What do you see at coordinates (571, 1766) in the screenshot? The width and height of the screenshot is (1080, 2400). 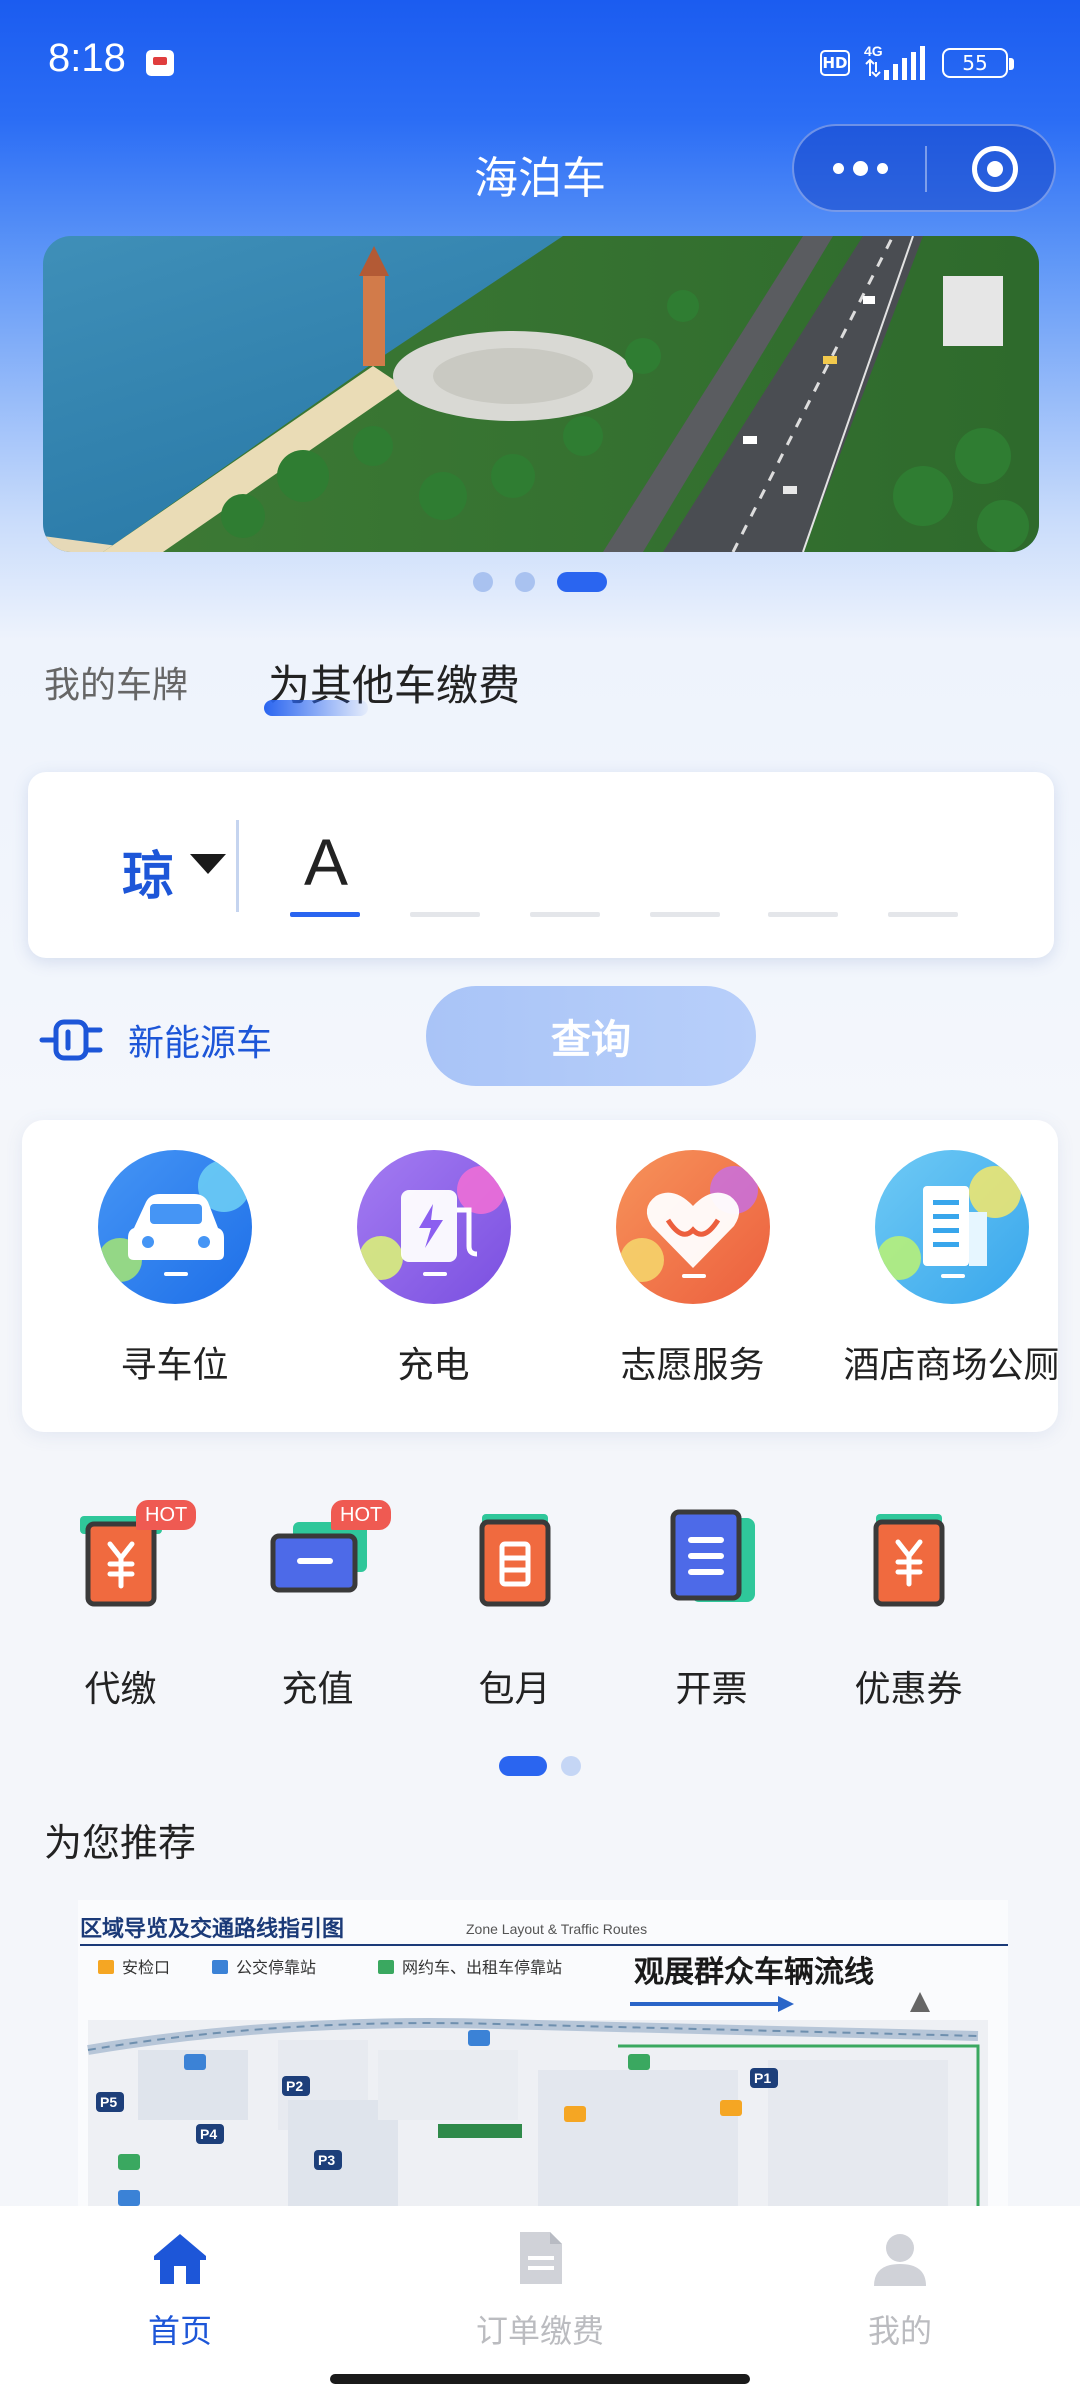 I see `qa-page-dot` at bounding box center [571, 1766].